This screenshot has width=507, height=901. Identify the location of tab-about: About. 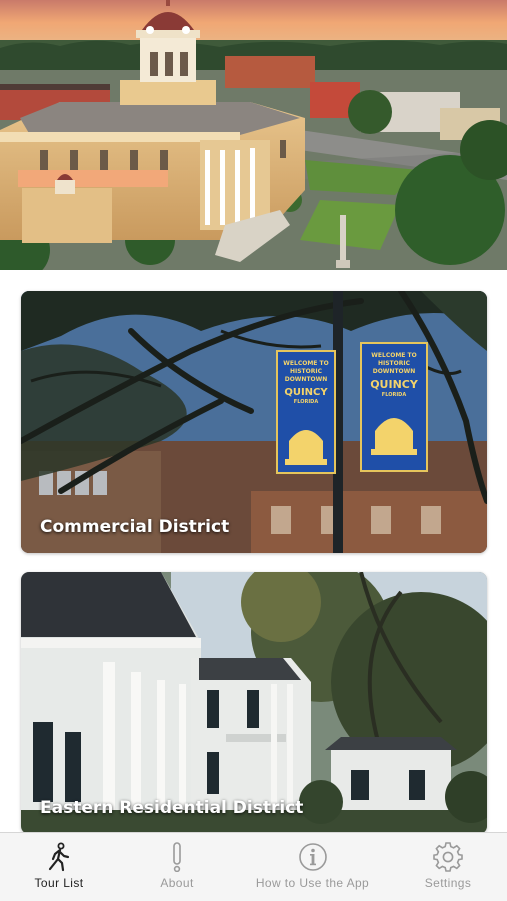
(177, 867).